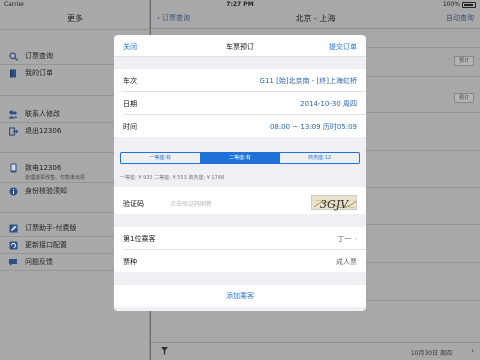 The image size is (480, 360). What do you see at coordinates (172, 178) in the screenshot?
I see `seat-prices: 一等座: ¥ 933 二等座: ¥ 553 商务座: ¥ 1748` at bounding box center [172, 178].